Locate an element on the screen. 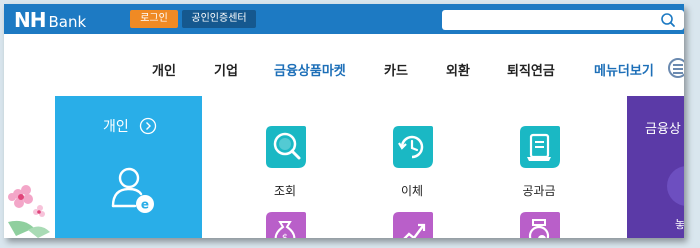 The image size is (700, 248). flower-decoration-icon is located at coordinates (29, 211).